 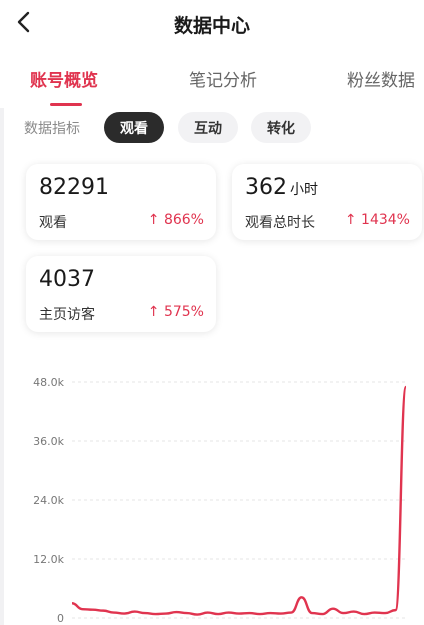 What do you see at coordinates (52, 129) in the screenshot?
I see `filter-label: 数据指标` at bounding box center [52, 129].